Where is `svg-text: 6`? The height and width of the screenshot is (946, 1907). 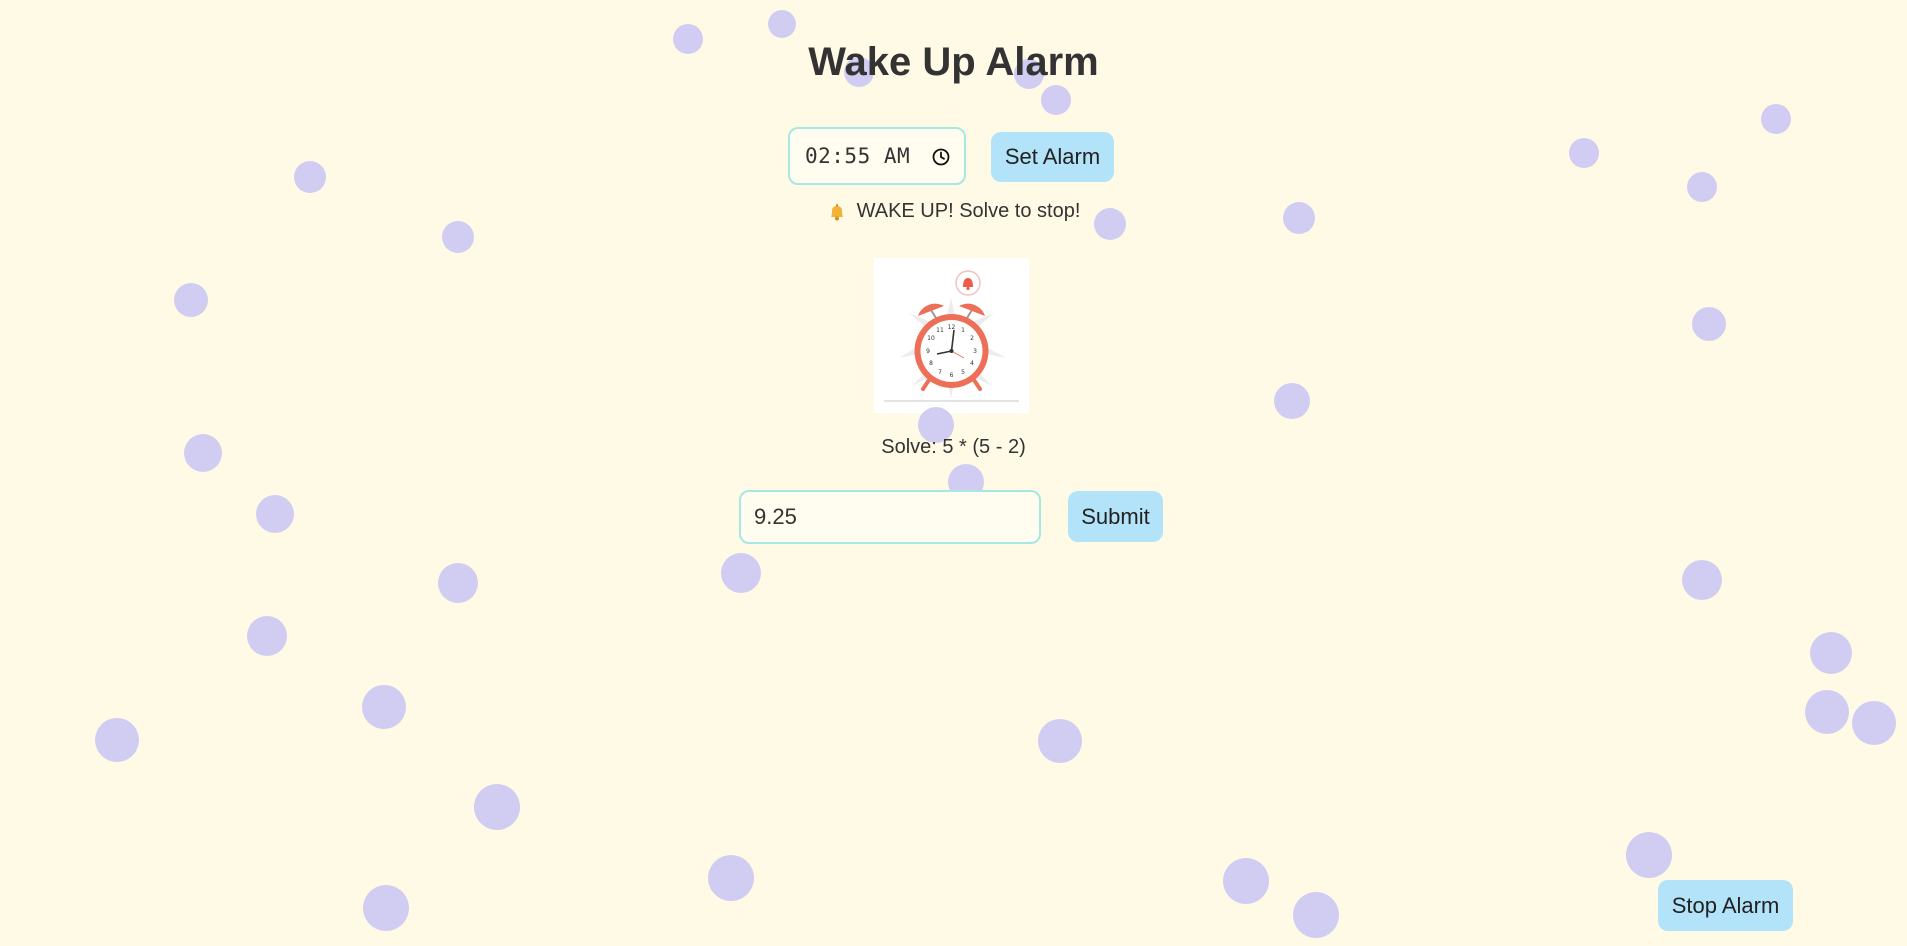
svg-text: 6 is located at coordinates (952, 375).